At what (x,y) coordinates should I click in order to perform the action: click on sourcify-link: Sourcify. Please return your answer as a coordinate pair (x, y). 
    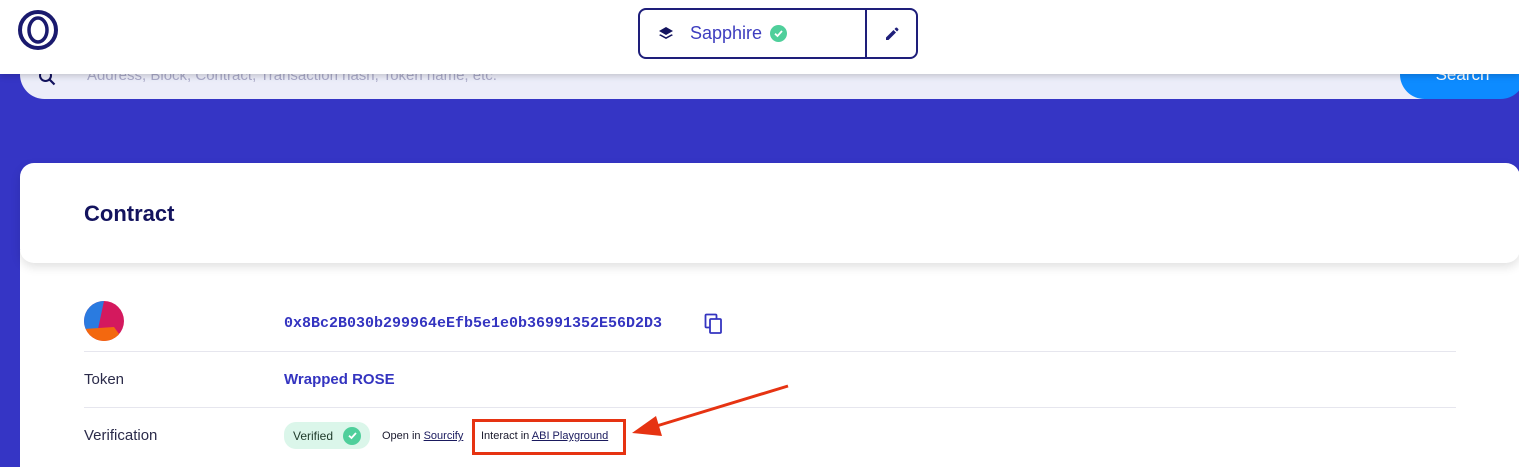
    Looking at the image, I should click on (444, 436).